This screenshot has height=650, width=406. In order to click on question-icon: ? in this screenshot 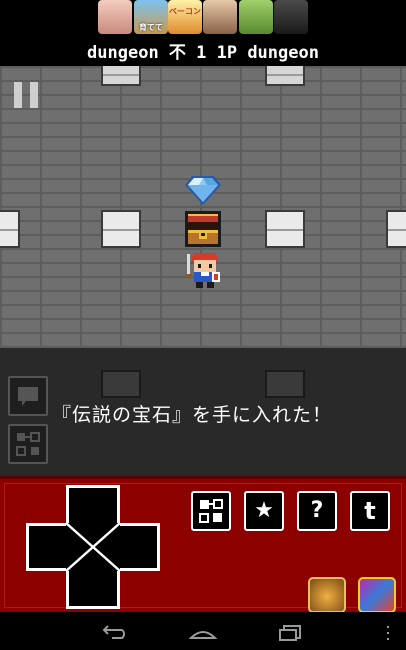, I will do `click(317, 510)`.